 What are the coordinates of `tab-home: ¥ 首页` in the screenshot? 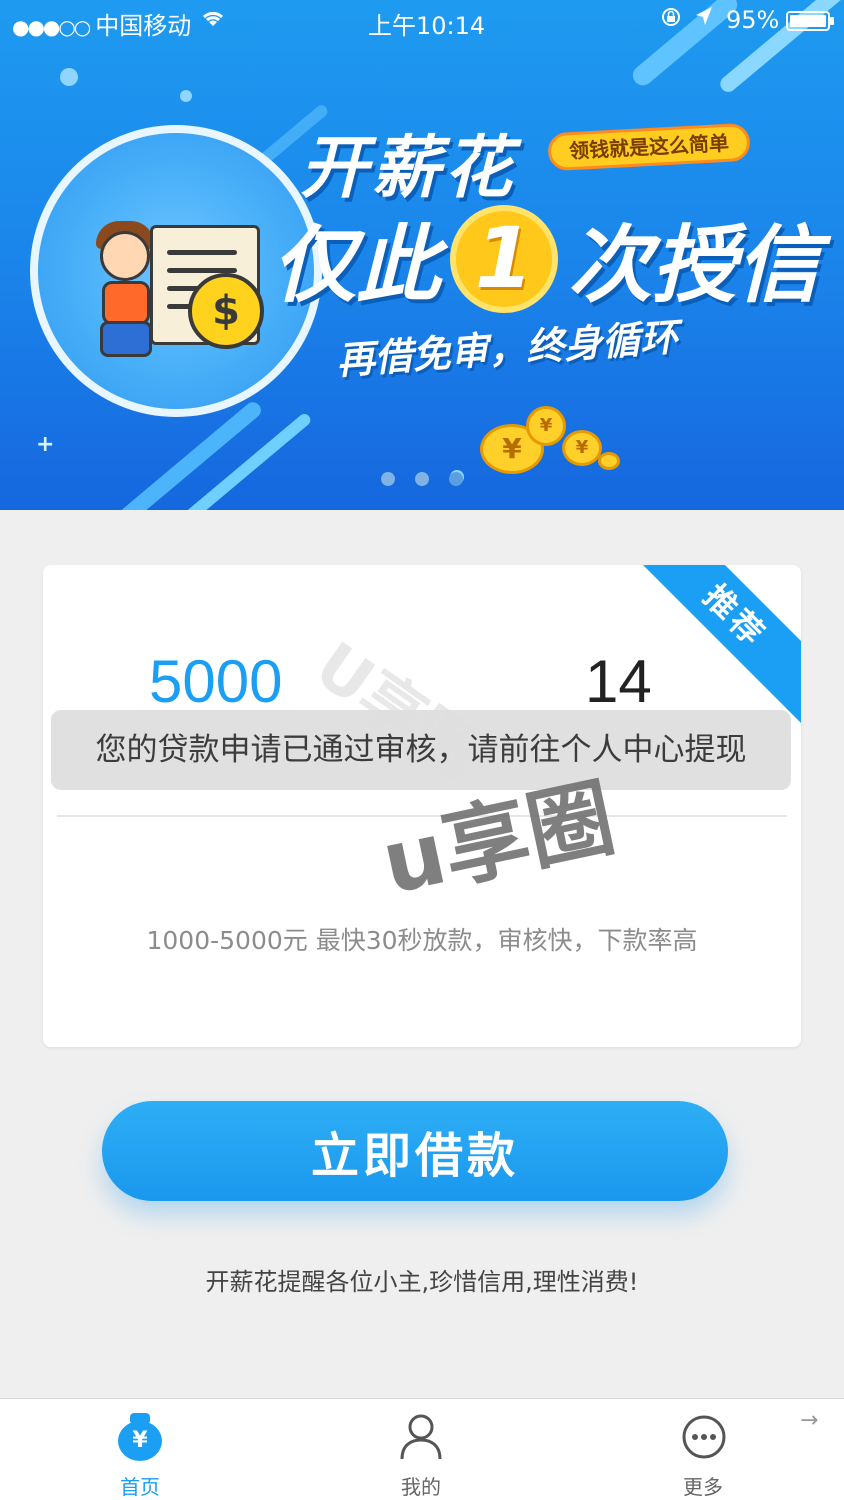 It's located at (140, 1449).